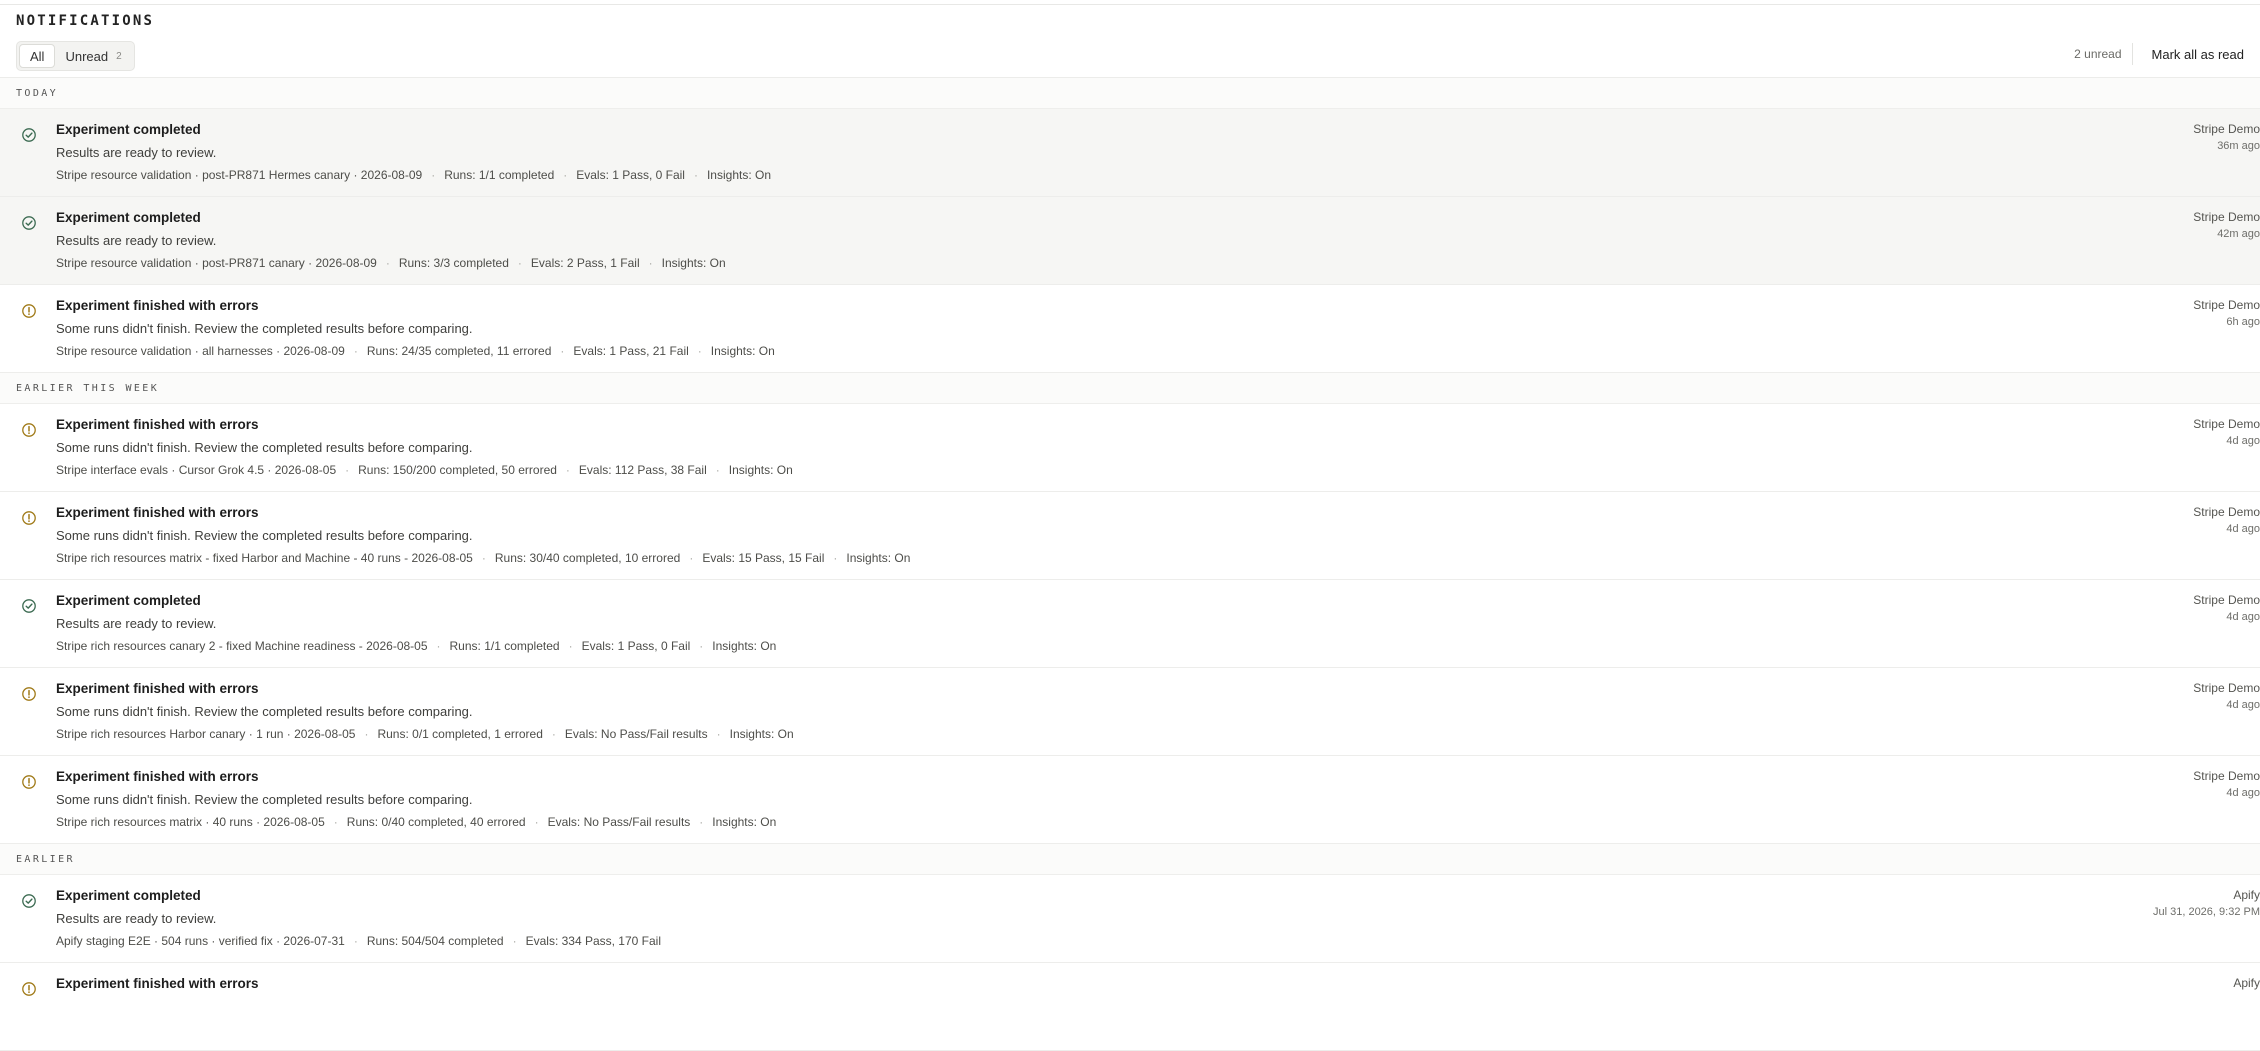 The width and height of the screenshot is (2260, 1051). What do you see at coordinates (2103, 54) in the screenshot?
I see `unread-count-label: 2 unread` at bounding box center [2103, 54].